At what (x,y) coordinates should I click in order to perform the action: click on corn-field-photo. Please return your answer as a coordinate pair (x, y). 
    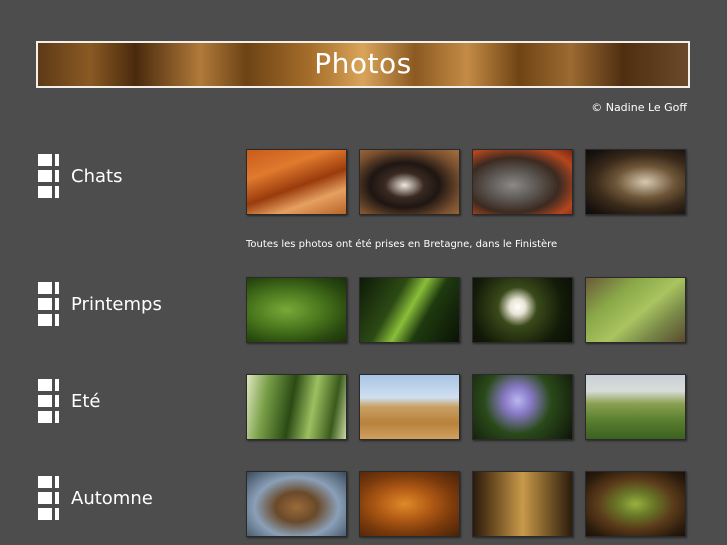
    Looking at the image, I should click on (296, 407).